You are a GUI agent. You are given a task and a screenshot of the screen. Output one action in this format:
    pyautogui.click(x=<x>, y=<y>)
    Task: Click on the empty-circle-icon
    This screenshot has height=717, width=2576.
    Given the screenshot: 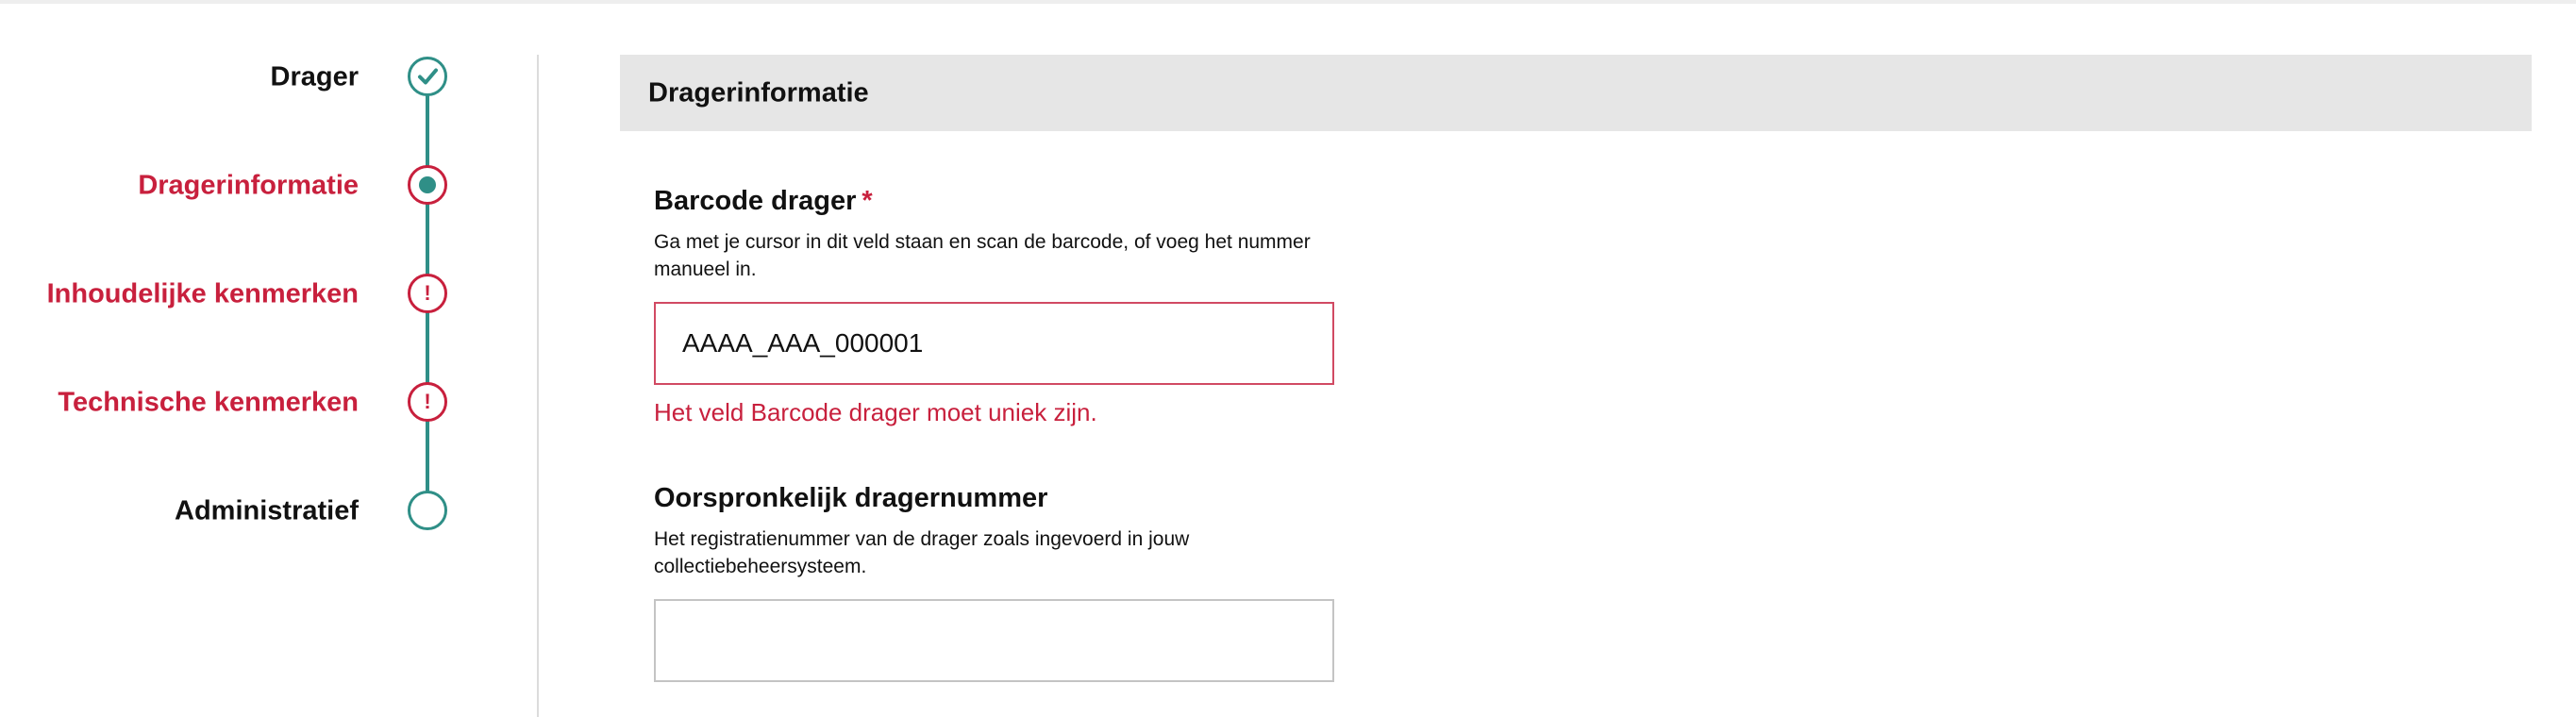 What is the action you would take?
    pyautogui.click(x=427, y=510)
    